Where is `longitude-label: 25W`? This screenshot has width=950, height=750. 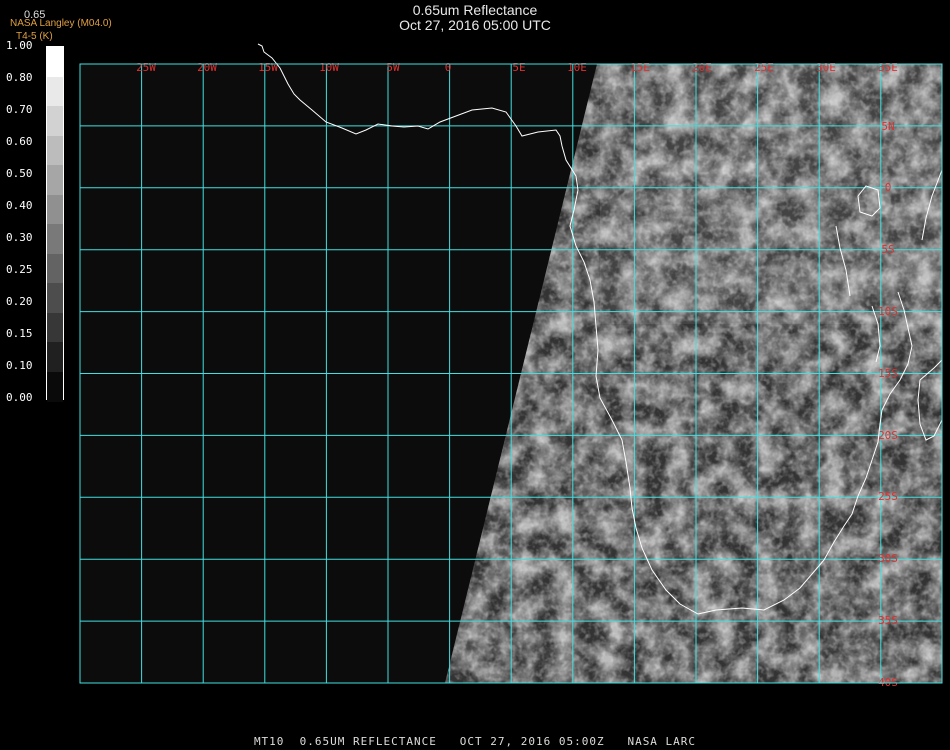
longitude-label: 25W is located at coordinates (146, 67).